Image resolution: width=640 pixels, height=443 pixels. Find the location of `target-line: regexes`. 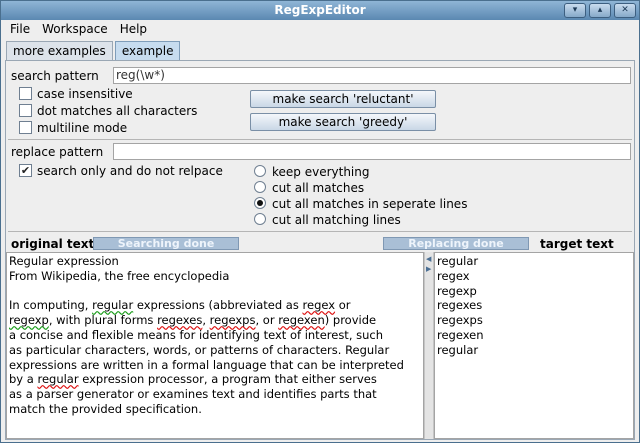

target-line: regexes is located at coordinates (460, 305).